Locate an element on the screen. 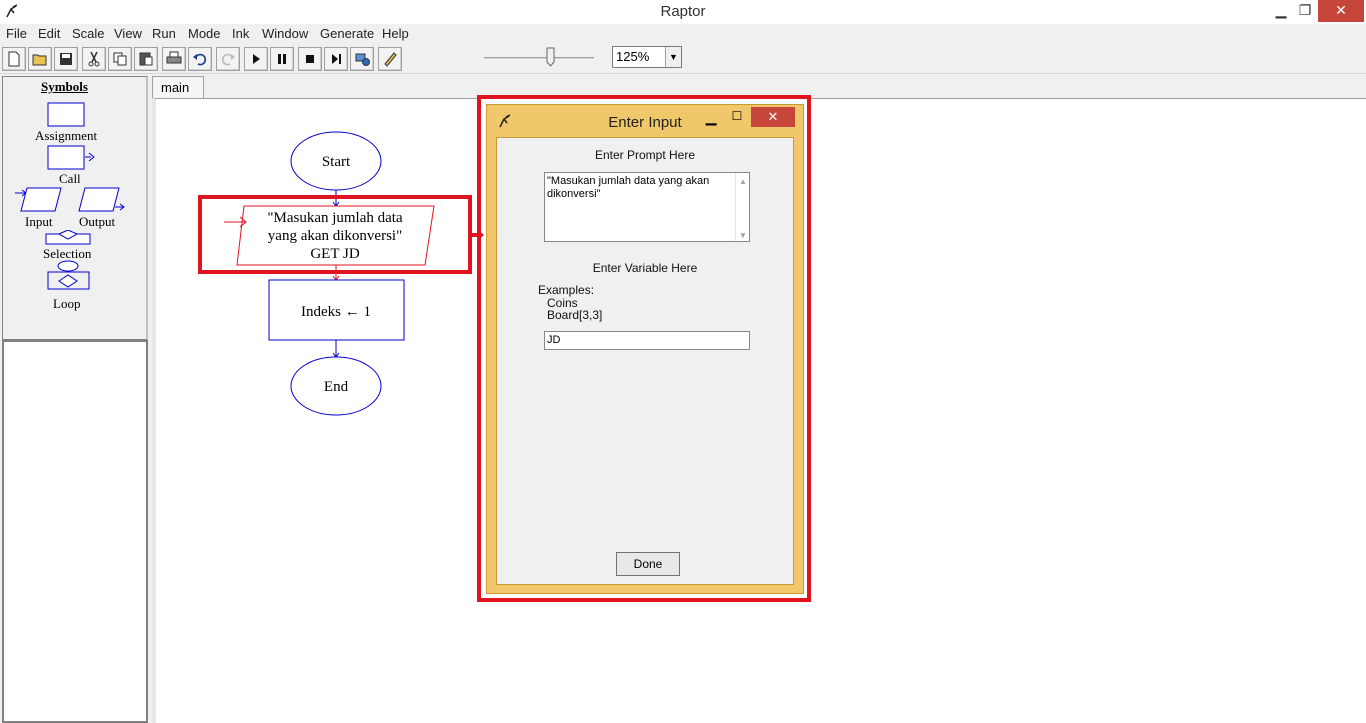 This screenshot has width=1366, height=723. selection-symbol-icon is located at coordinates (69, 238).